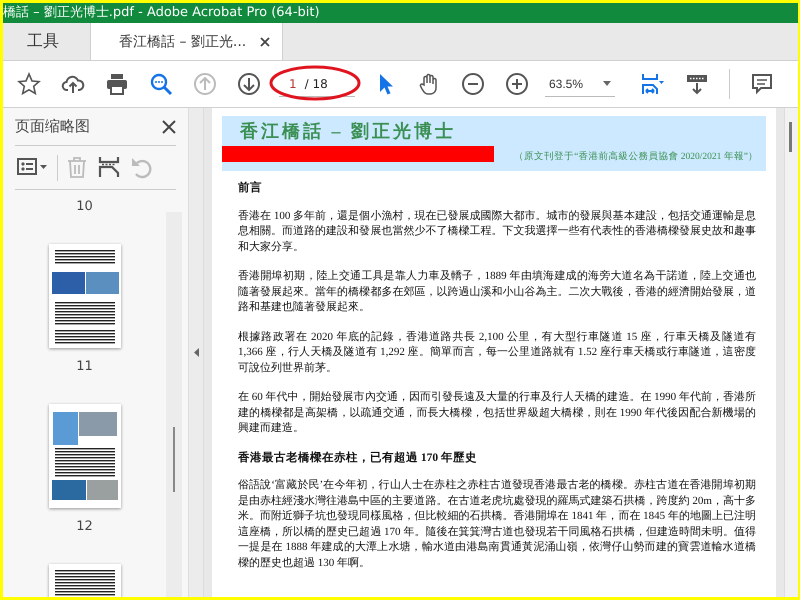  I want to click on window-title: 橋話 – 劉正光博士.pdf - Adobe Acrobat Pro (64-bit), so click(400, 13).